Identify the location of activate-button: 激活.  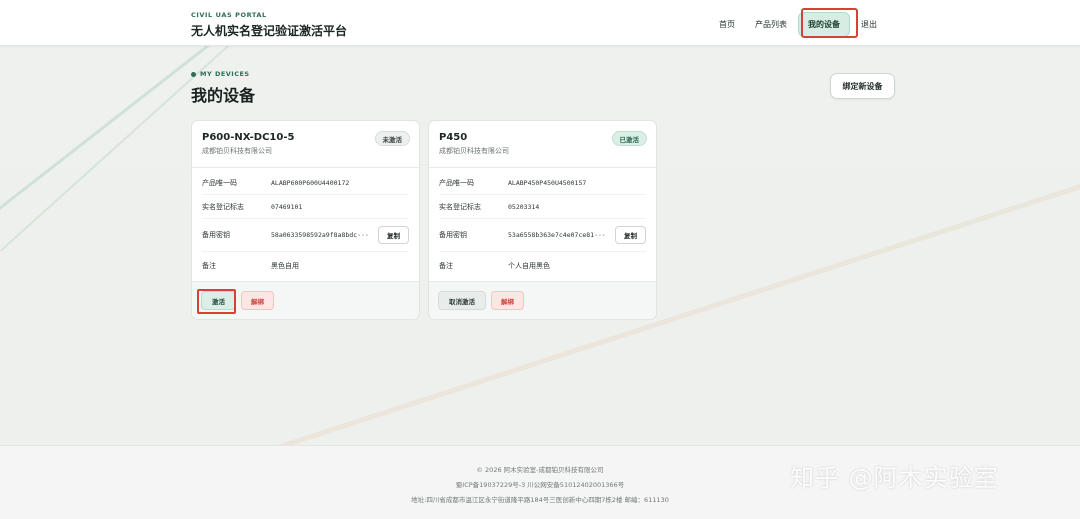
(218, 300).